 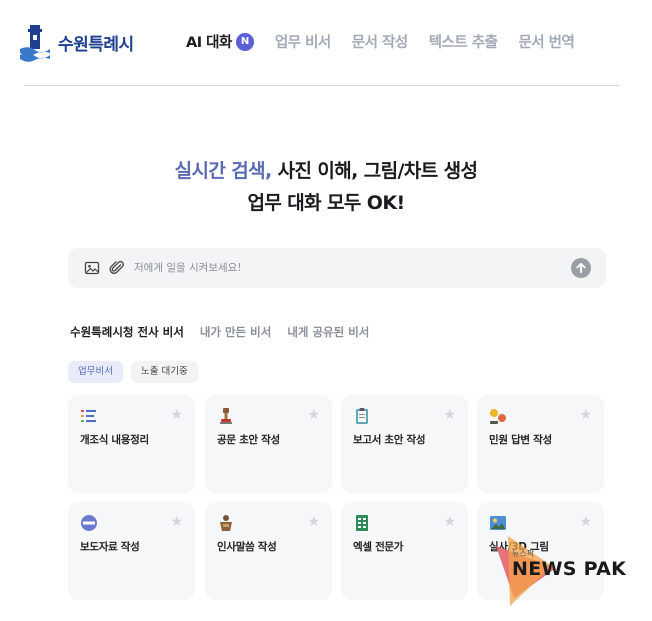 I want to click on nav-ai-chat-label: AI 대화, so click(x=209, y=43).